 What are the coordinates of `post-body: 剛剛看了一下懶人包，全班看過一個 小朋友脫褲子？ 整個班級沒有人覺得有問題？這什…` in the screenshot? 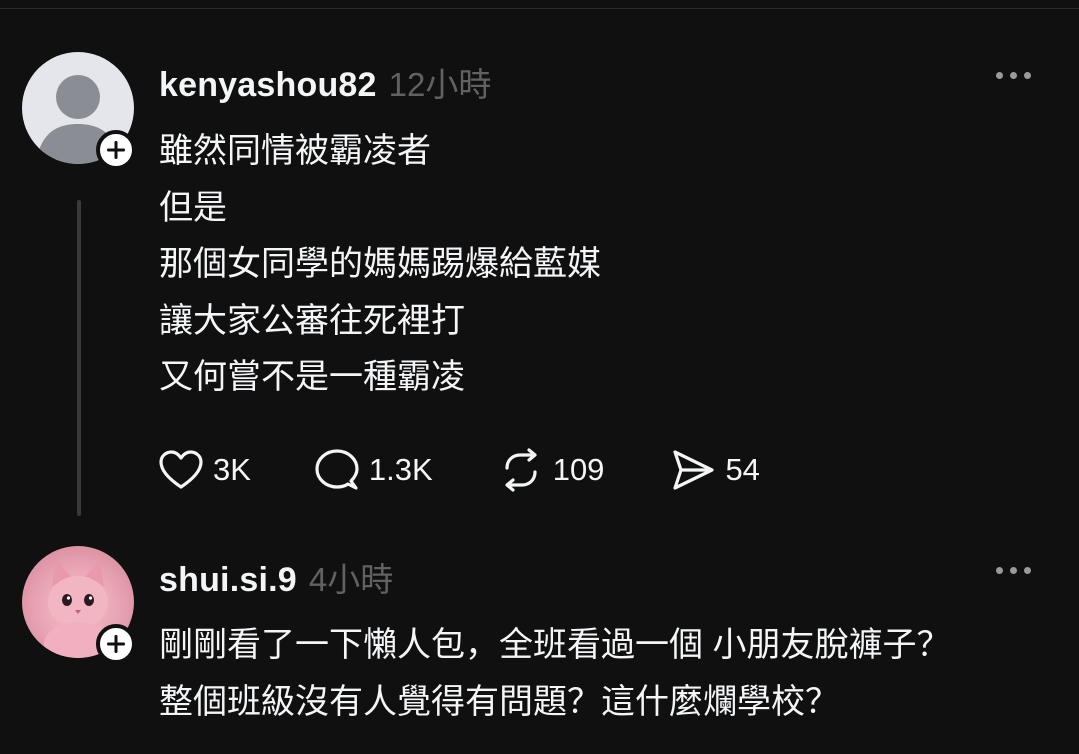 It's located at (555, 673).